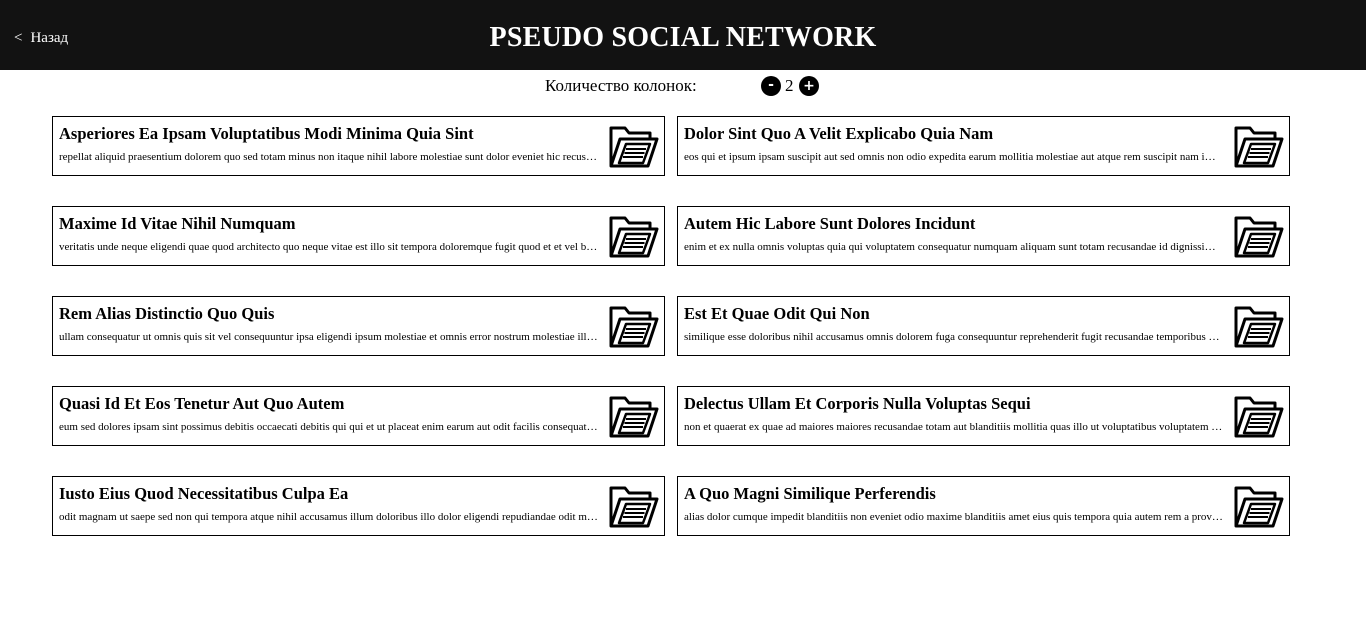 This screenshot has height=620, width=1366. What do you see at coordinates (777, 313) in the screenshot?
I see `post-title: Est Et Quae Odit Qui Non` at bounding box center [777, 313].